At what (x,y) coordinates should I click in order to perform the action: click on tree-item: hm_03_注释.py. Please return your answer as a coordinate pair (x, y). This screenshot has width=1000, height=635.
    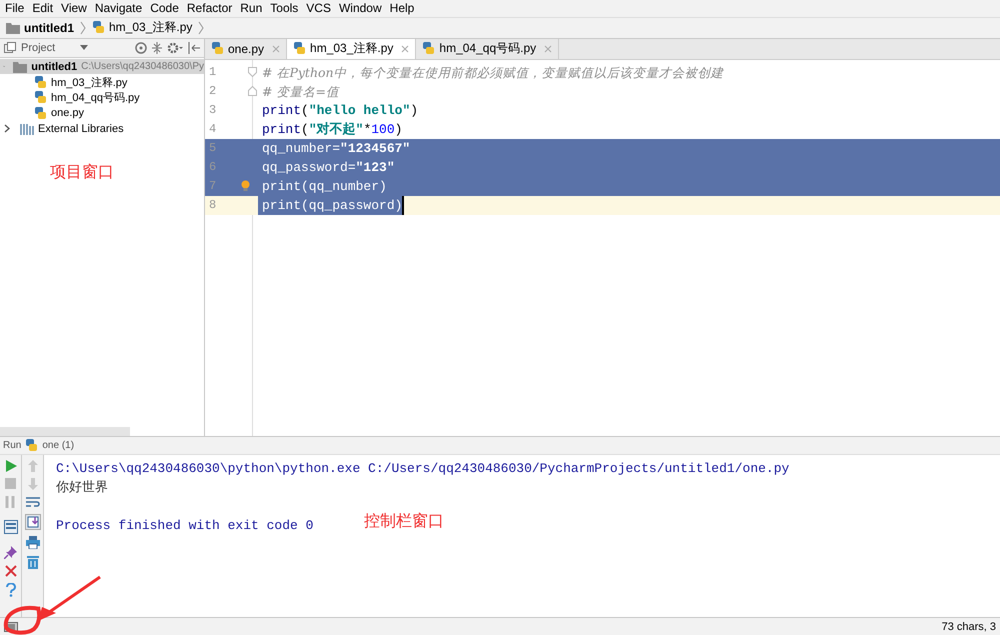
    Looking at the image, I should click on (89, 82).